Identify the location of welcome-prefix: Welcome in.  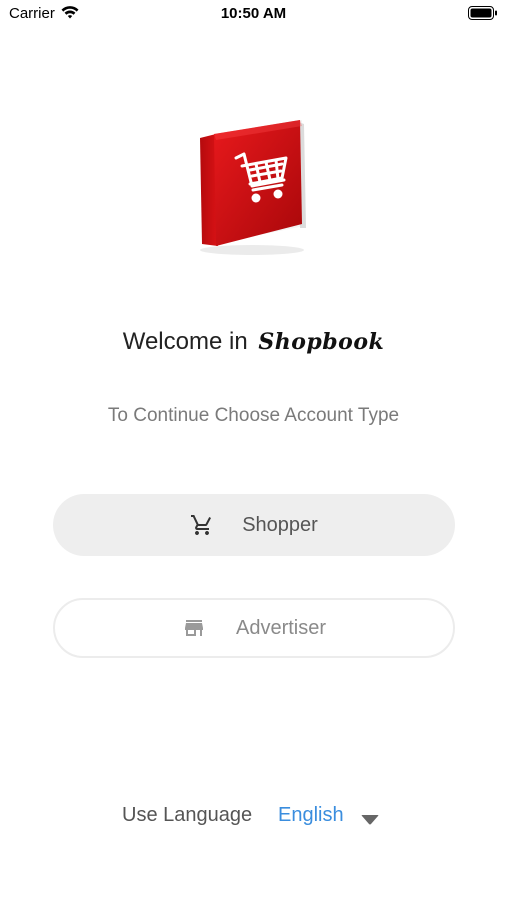
(185, 341).